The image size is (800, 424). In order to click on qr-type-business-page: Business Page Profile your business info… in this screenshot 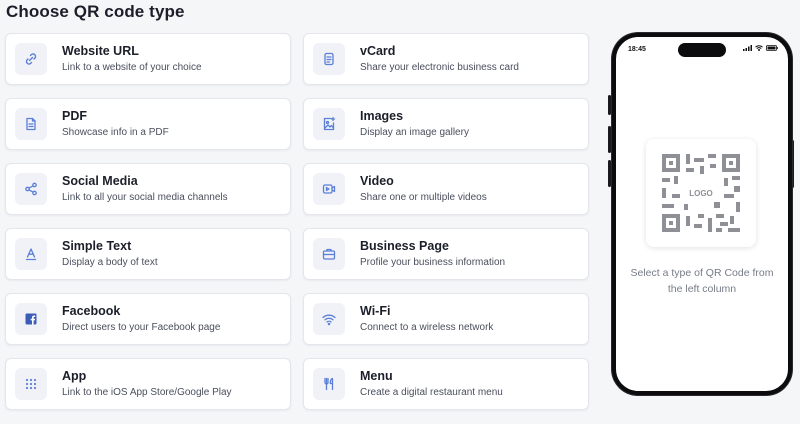, I will do `click(446, 254)`.